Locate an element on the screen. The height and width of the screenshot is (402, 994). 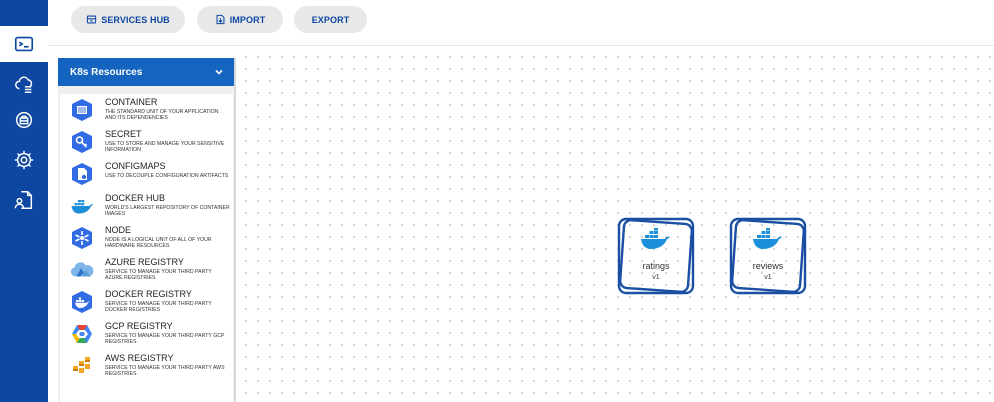
nav-settings is located at coordinates (24, 160).